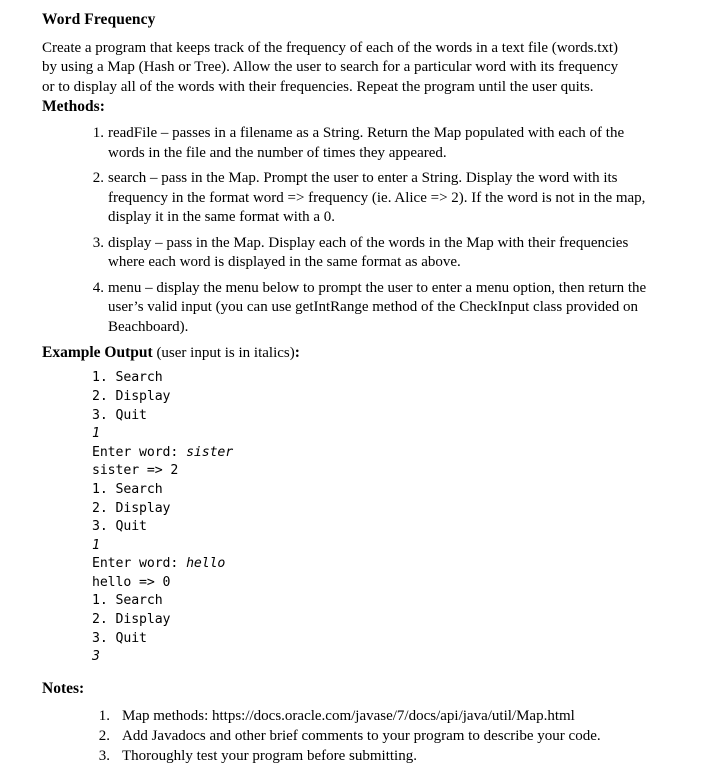 Image resolution: width=712 pixels, height=763 pixels. I want to click on notes-spacer, so click(356, 673).